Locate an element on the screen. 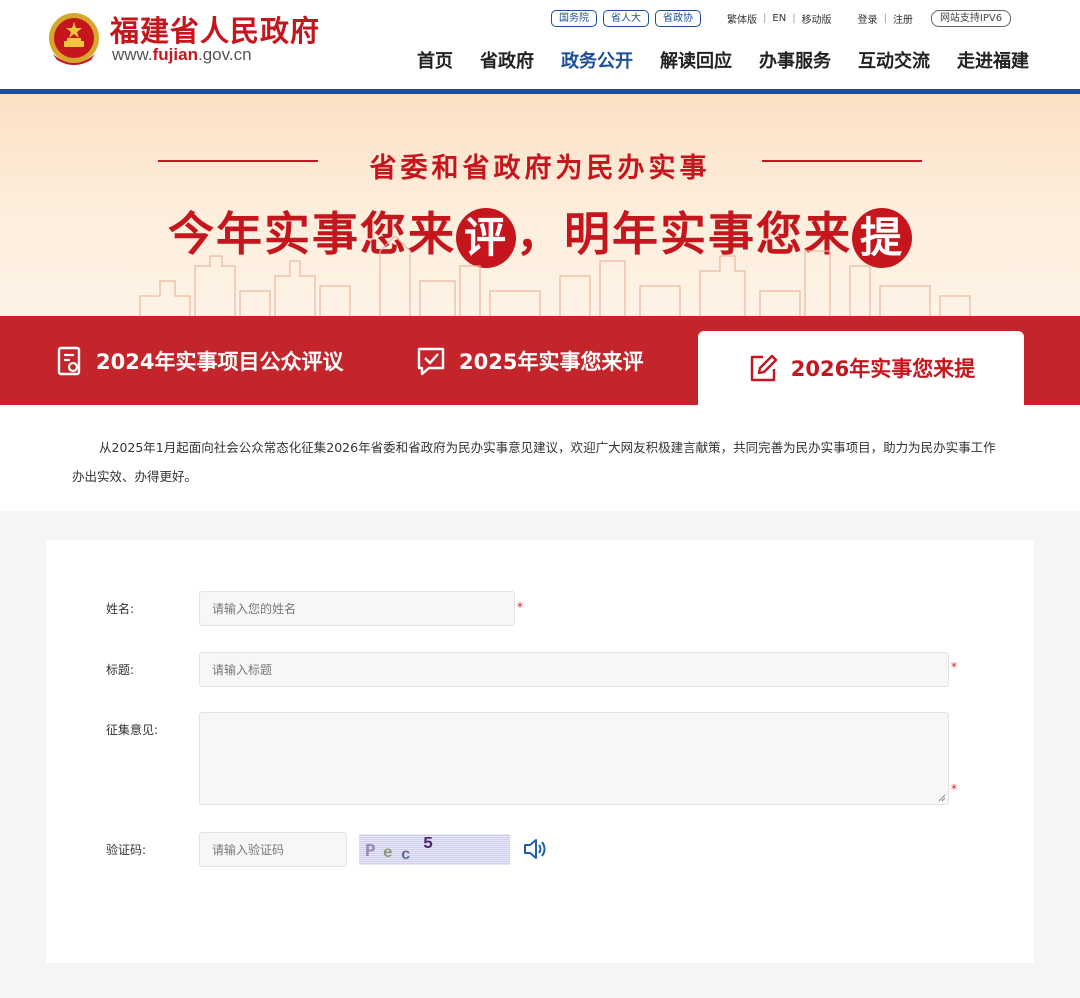 The width and height of the screenshot is (1080, 998). resize-handle-icon is located at coordinates (942, 798).